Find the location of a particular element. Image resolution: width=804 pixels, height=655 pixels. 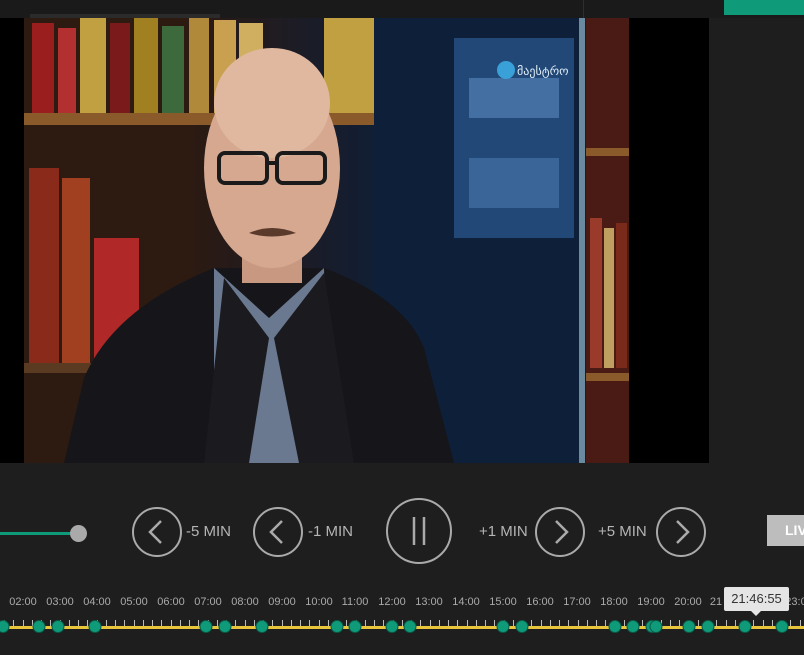

forward-5min-button is located at coordinates (681, 532).